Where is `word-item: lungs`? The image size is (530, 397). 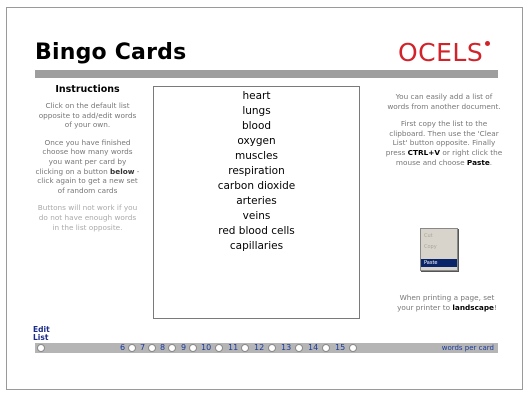 word-item: lungs is located at coordinates (256, 111).